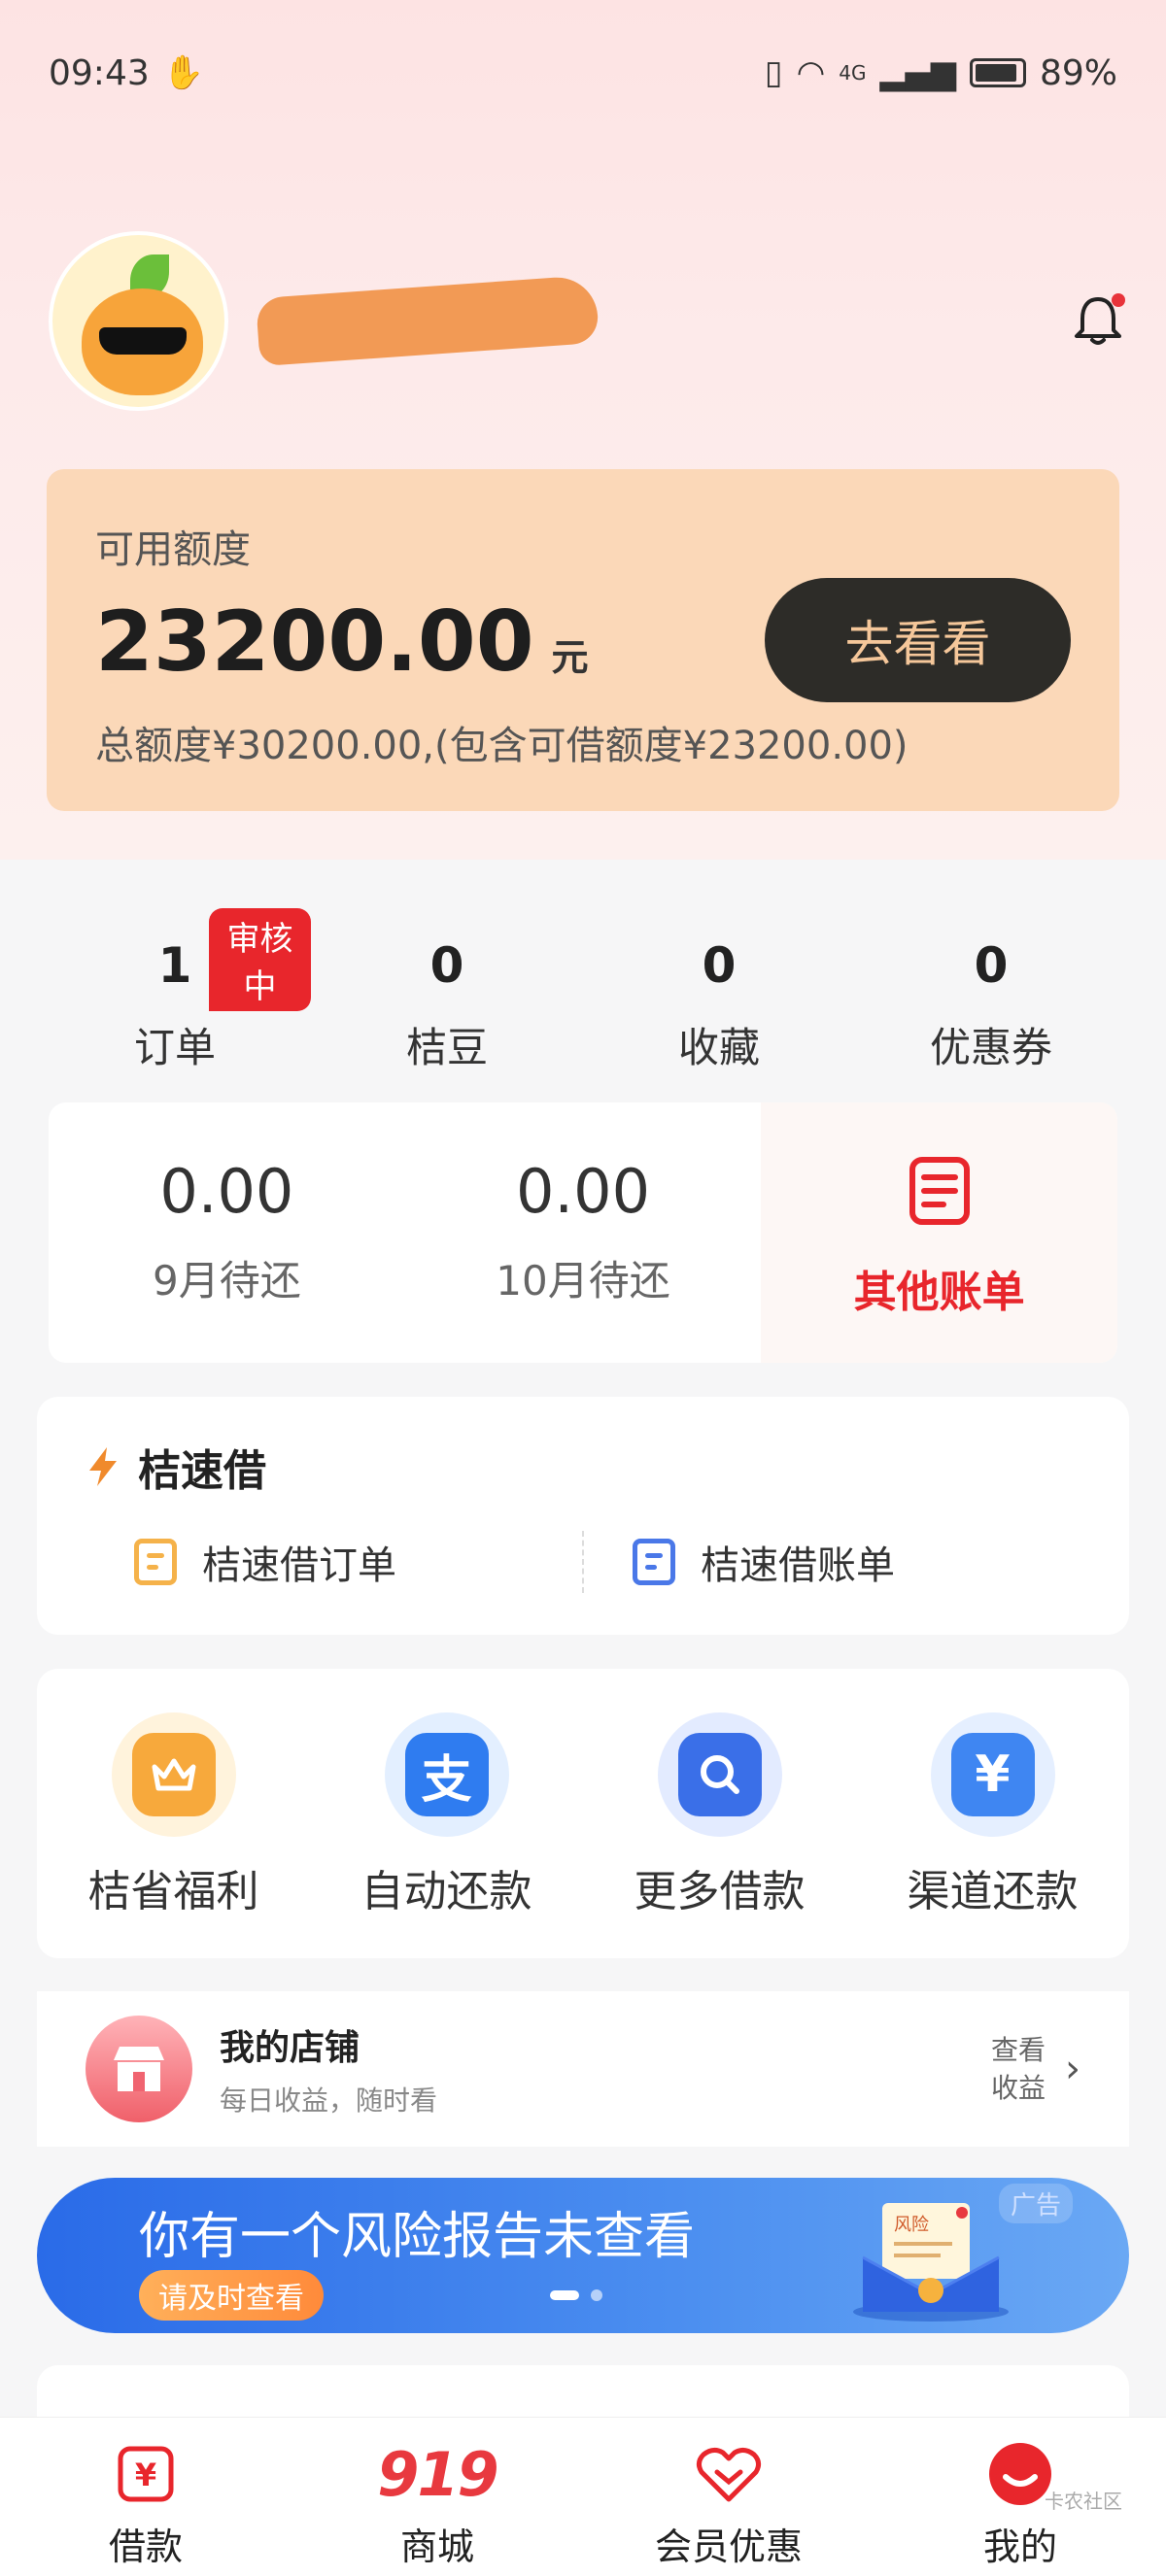 This screenshot has height=2576, width=1166. I want to click on shop-icon, so click(139, 2069).